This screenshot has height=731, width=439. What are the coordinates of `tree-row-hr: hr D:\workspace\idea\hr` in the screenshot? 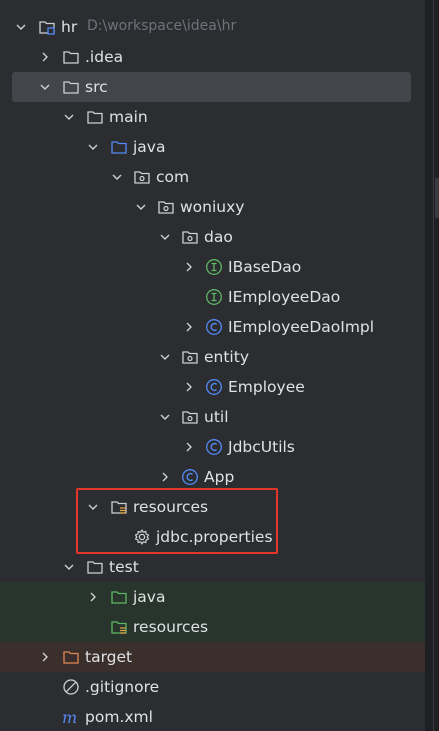 It's located at (212, 27).